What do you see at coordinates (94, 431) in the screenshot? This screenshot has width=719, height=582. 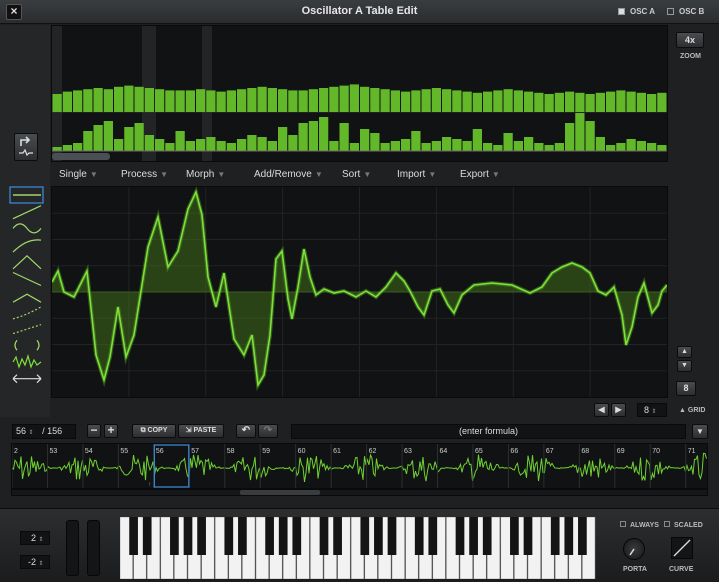 I see `remove-frame-button: −` at bounding box center [94, 431].